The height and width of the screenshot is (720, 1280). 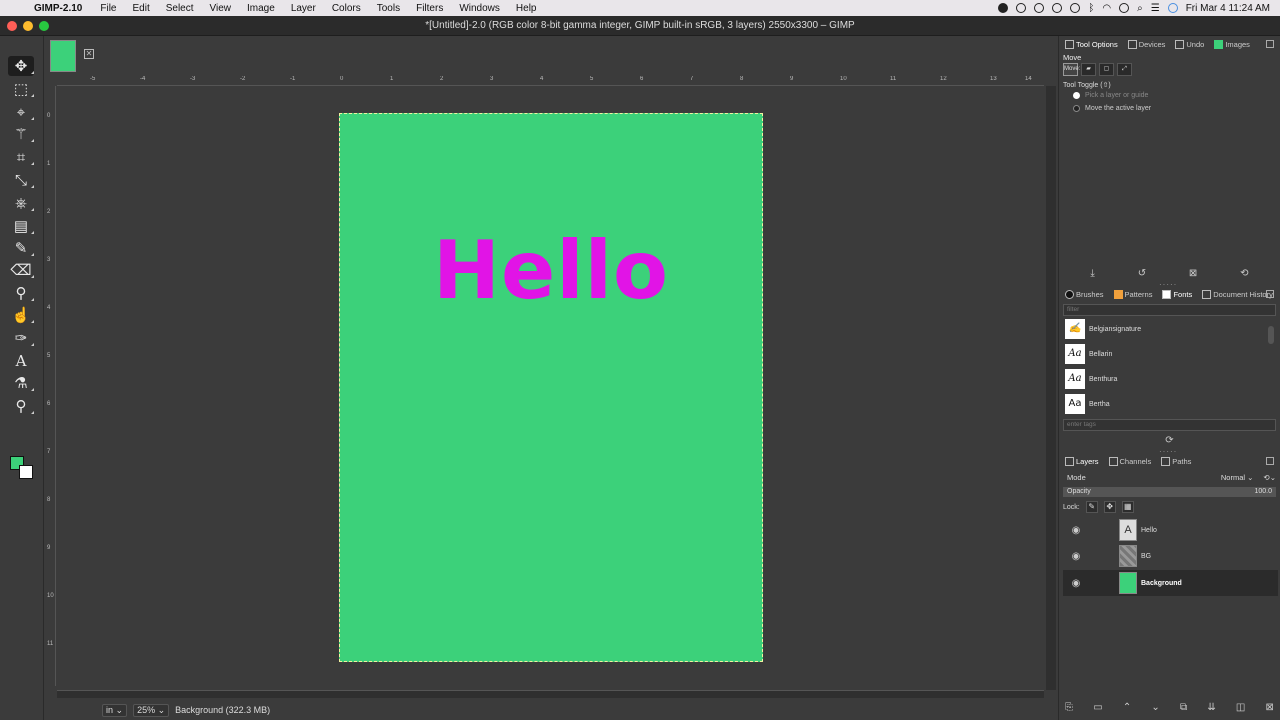 What do you see at coordinates (1228, 8) in the screenshot?
I see `clock: Fri Mar 4 11:24 AM` at bounding box center [1228, 8].